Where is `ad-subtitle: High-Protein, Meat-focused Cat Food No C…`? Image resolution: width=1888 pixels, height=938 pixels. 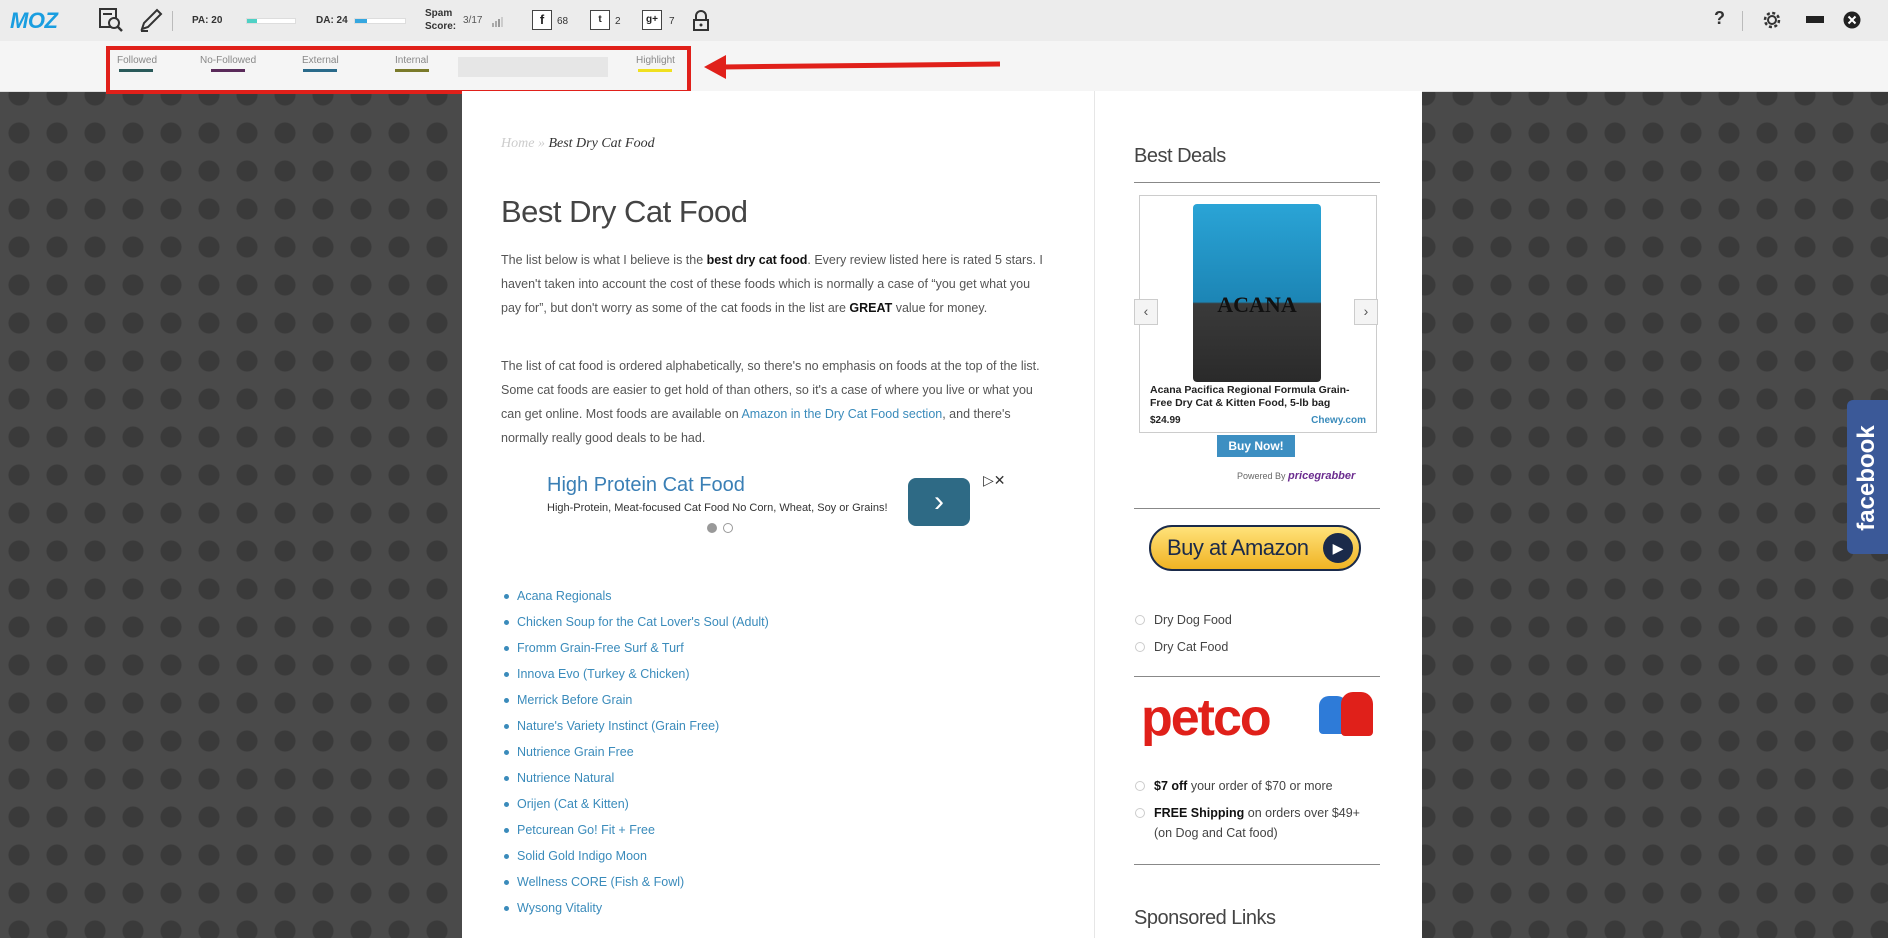
ad-subtitle: High-Protein, Meat-focused Cat Food No C… is located at coordinates (717, 508).